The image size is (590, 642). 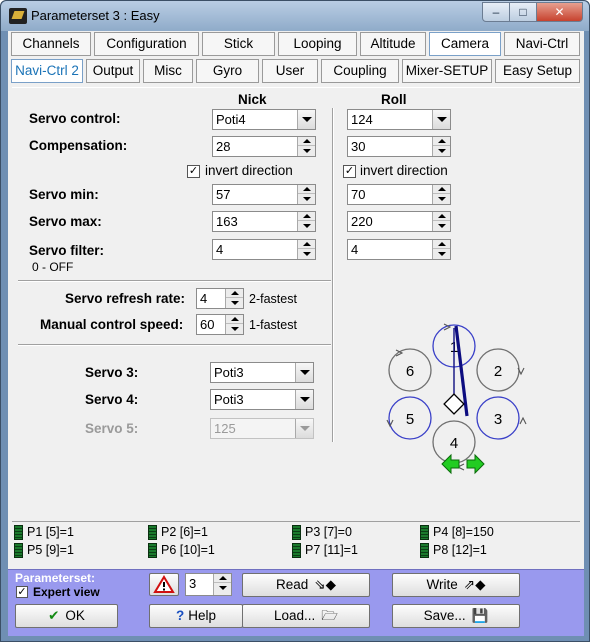 I want to click on tab-looping: Looping, so click(x=317, y=44).